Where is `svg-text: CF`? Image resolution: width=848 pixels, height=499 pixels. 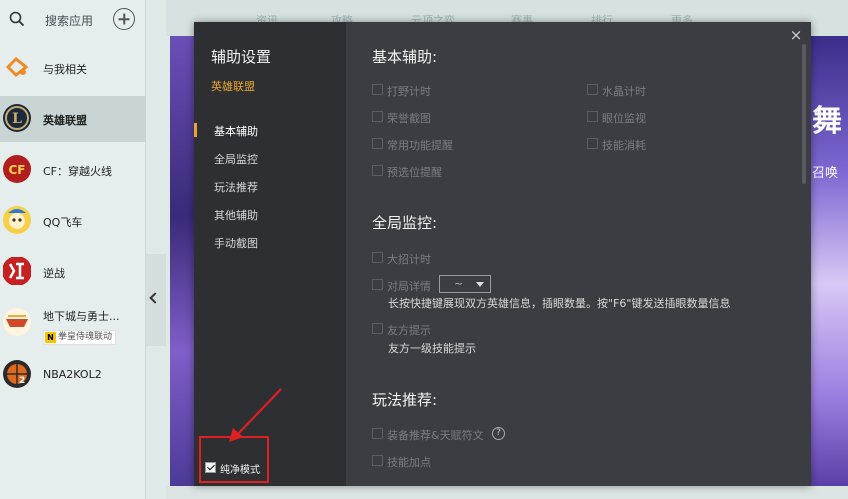 svg-text: CF is located at coordinates (16, 170).